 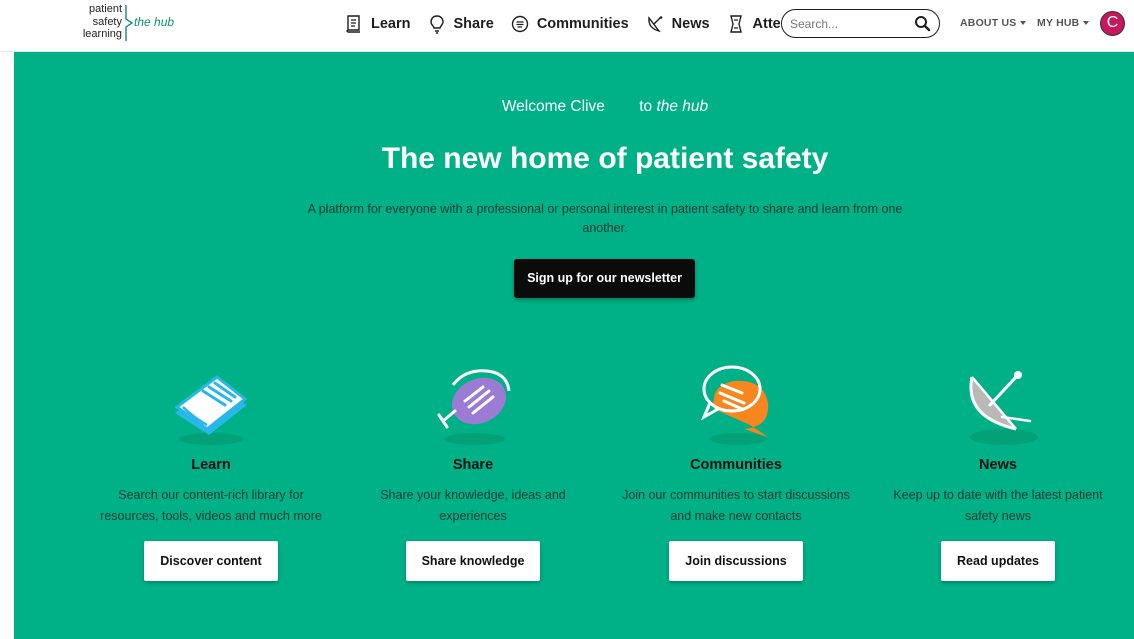 I want to click on my-hub-label: MY HUB, so click(x=1058, y=23).